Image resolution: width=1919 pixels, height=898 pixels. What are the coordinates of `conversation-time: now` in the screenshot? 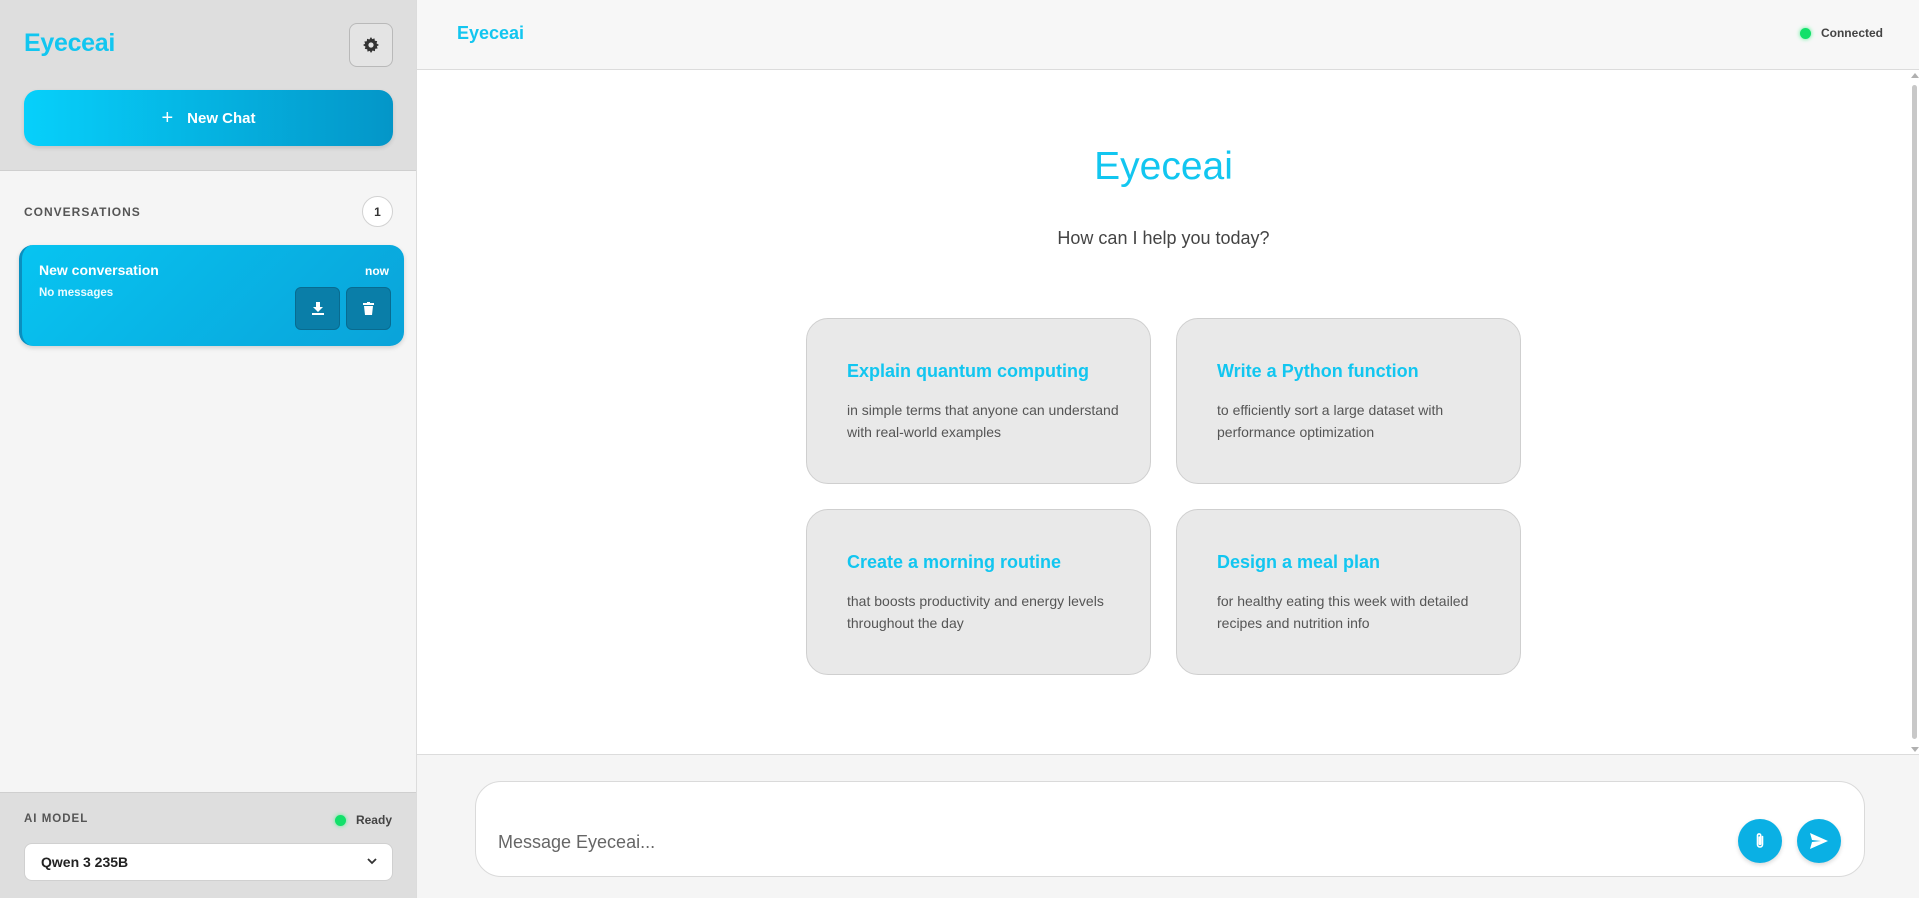 It's located at (377, 271).